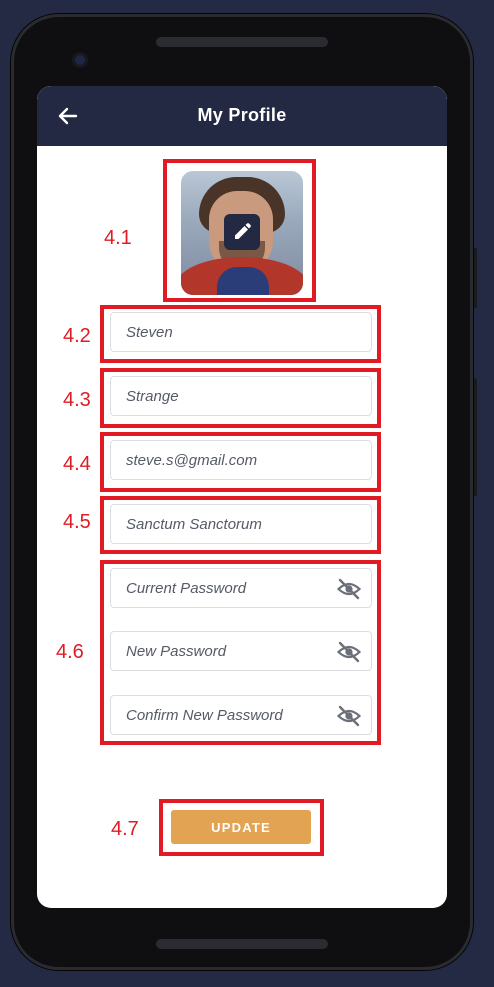 Image resolution: width=494 pixels, height=987 pixels. Describe the element at coordinates (77, 336) in the screenshot. I see `annotation-label-4-2: 4.2` at that location.